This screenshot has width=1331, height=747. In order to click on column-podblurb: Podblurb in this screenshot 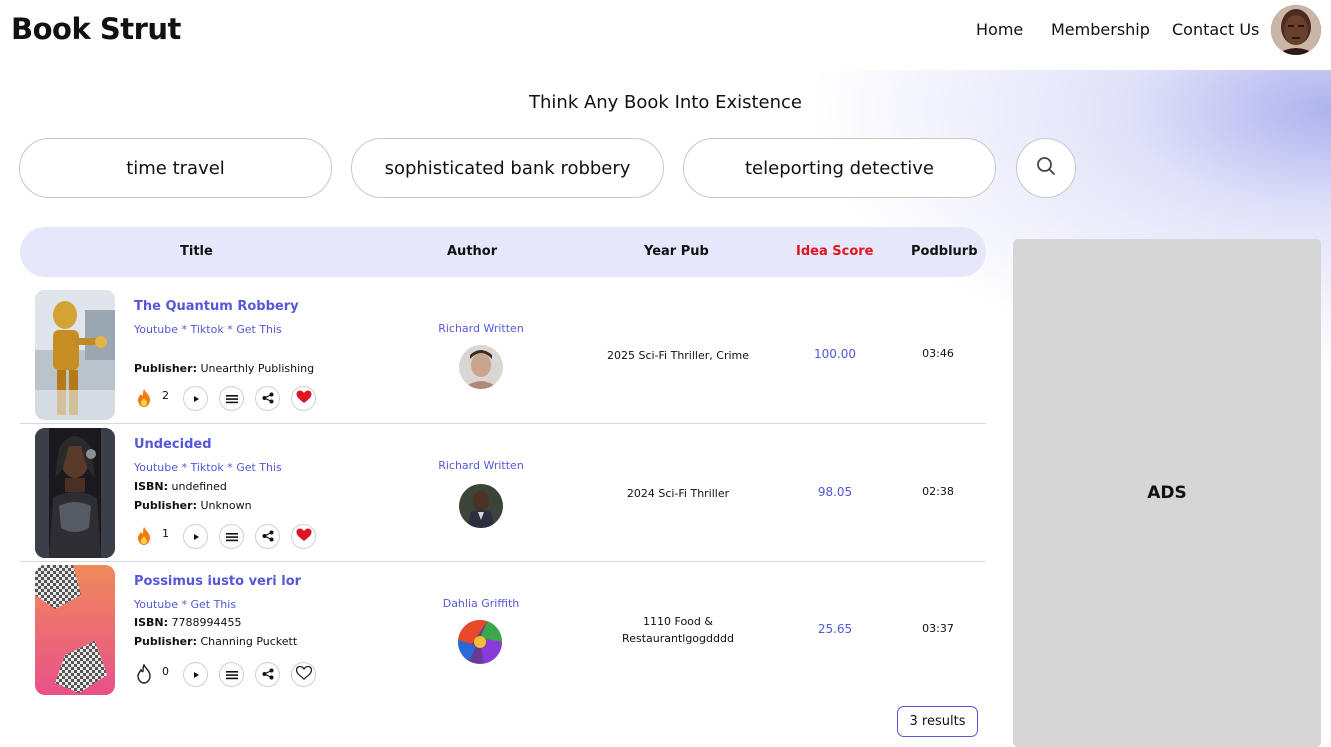, I will do `click(944, 251)`.